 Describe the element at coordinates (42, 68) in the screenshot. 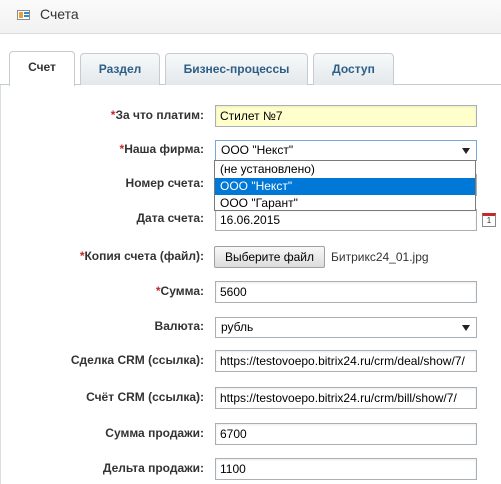

I see `tab-invoice: Счет` at that location.